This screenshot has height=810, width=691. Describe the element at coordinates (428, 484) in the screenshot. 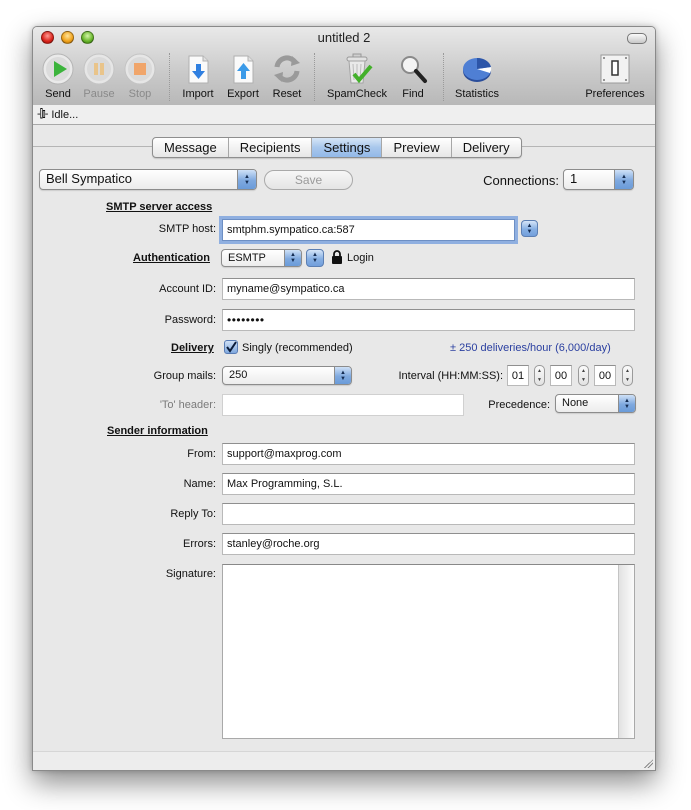

I see `name-input: Max Programming, S.L.` at that location.